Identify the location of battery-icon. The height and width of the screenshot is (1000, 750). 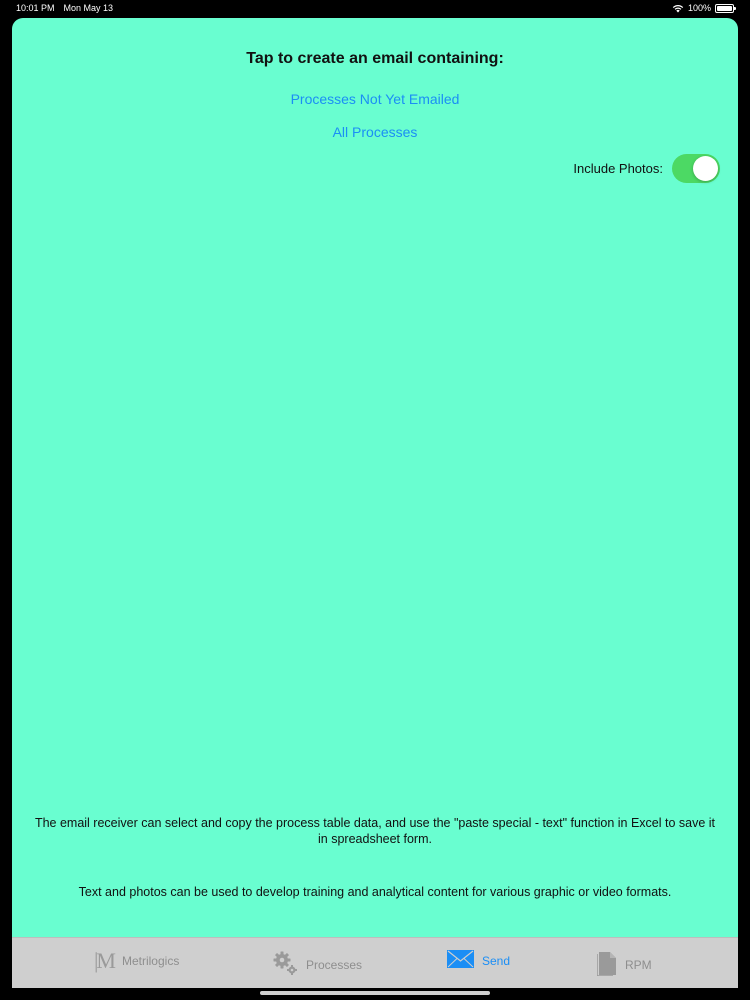
(725, 8).